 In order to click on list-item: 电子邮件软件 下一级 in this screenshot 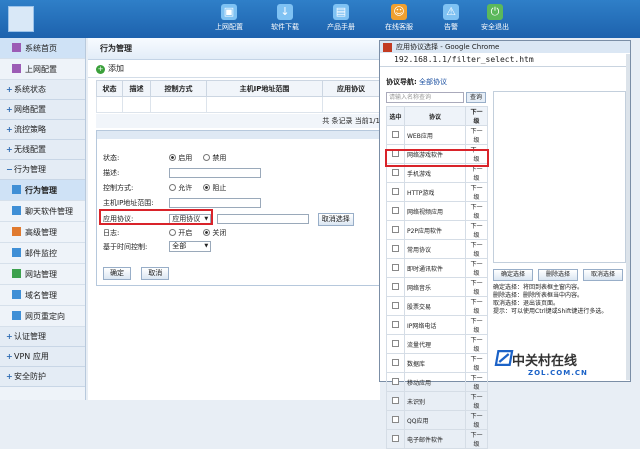, I will do `click(437, 439)`.